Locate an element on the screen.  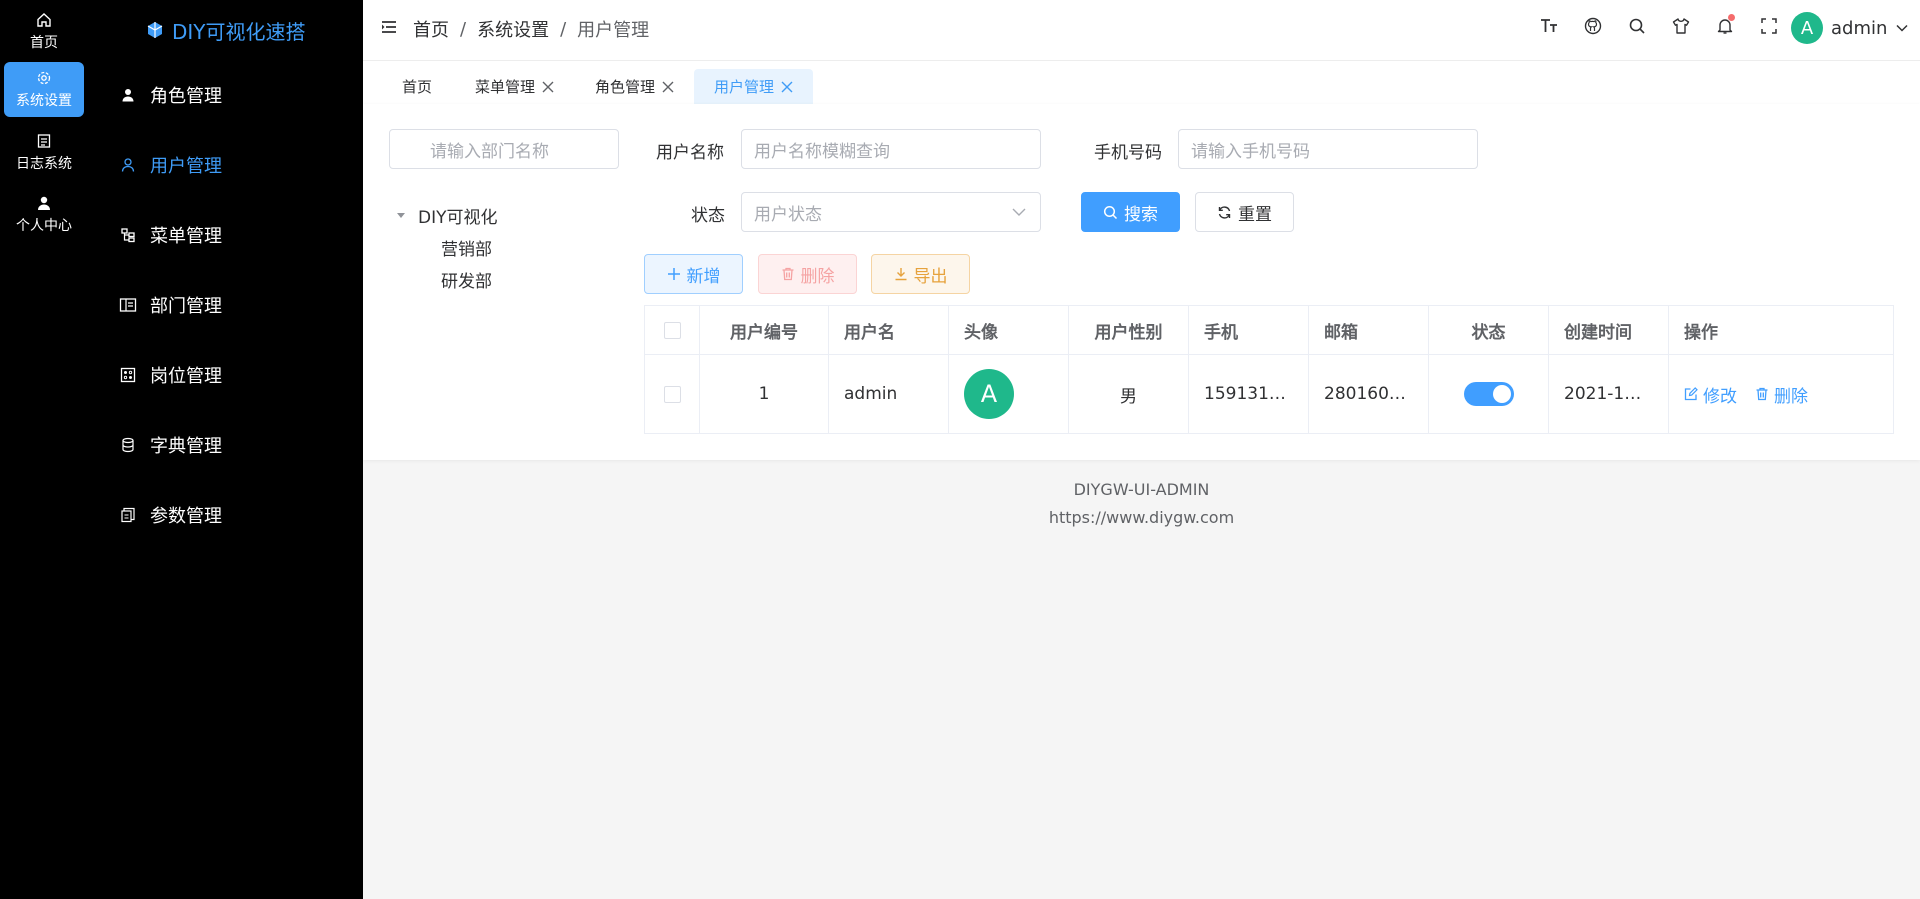
plus-icon is located at coordinates (674, 274).